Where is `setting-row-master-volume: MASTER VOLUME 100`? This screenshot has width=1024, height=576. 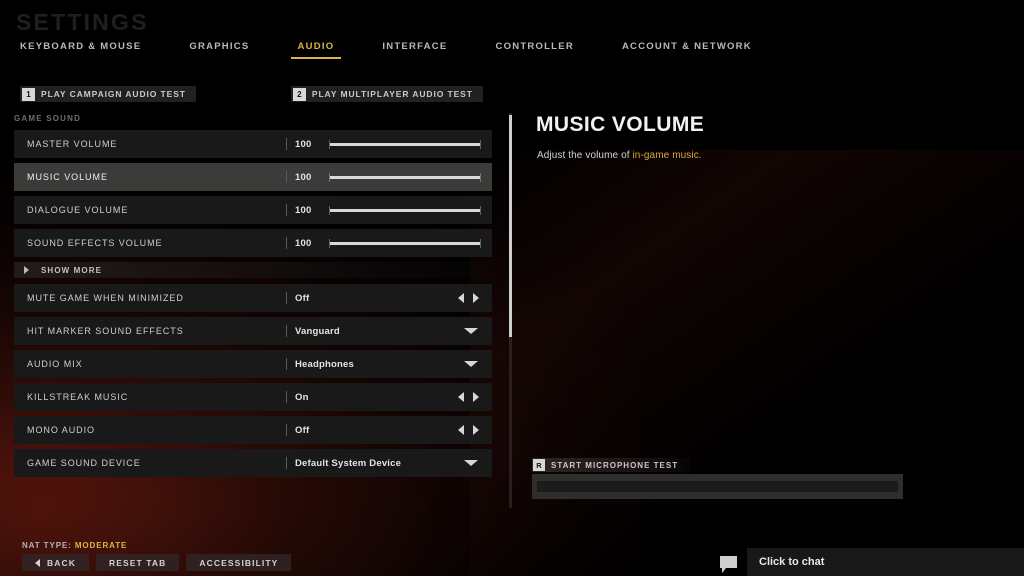
setting-row-master-volume: MASTER VOLUME 100 is located at coordinates (253, 144).